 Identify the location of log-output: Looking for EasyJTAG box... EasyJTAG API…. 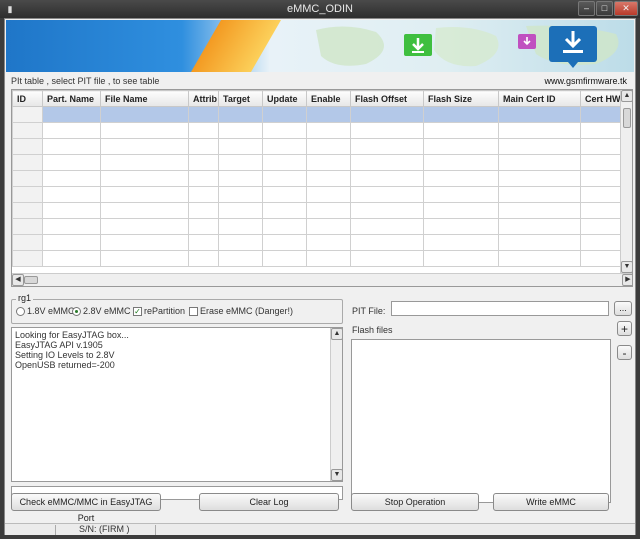
(177, 404).